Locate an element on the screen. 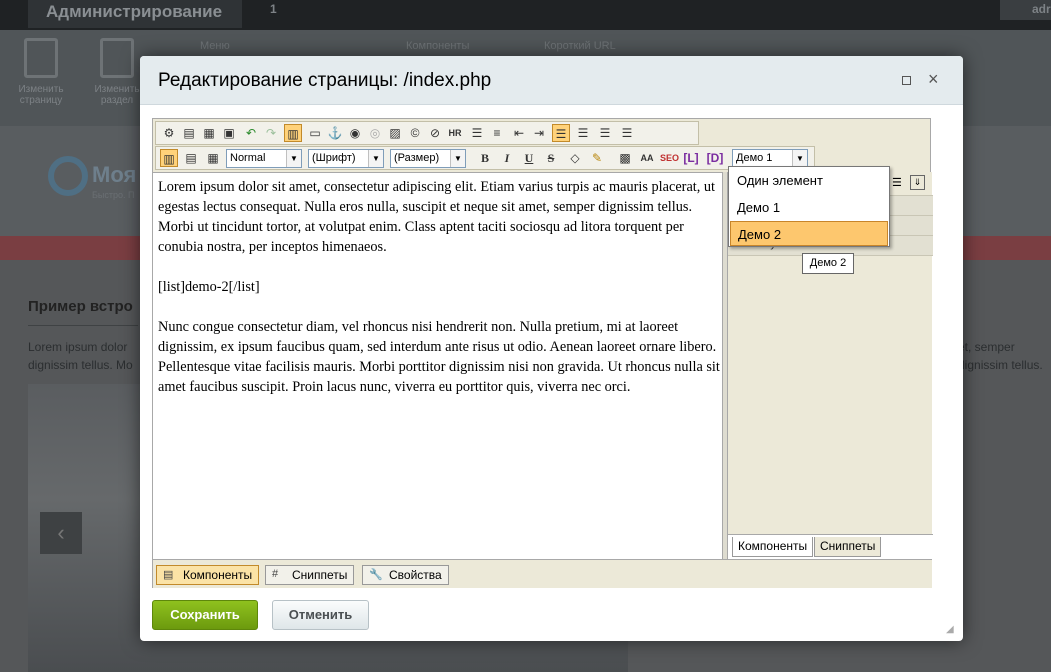 The height and width of the screenshot is (672, 1051). dropdown-item-single: Один элемент is located at coordinates (809, 180).